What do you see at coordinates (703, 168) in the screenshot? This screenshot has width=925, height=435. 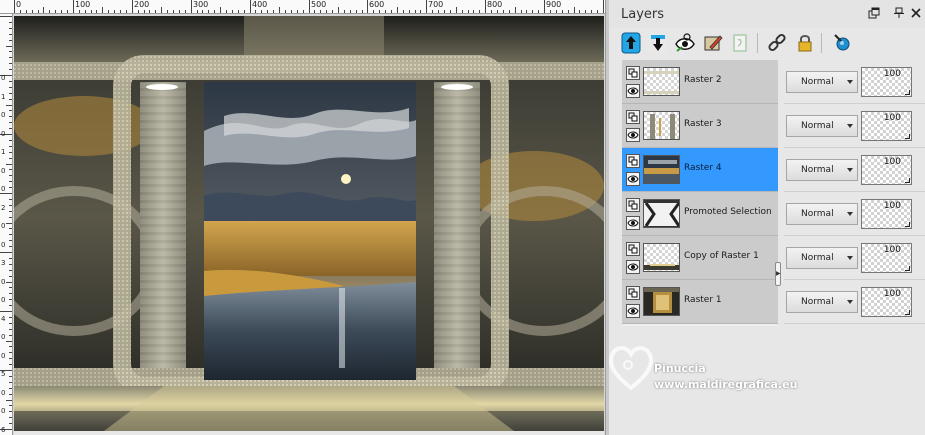 I see `layer-name: Raster 4` at bounding box center [703, 168].